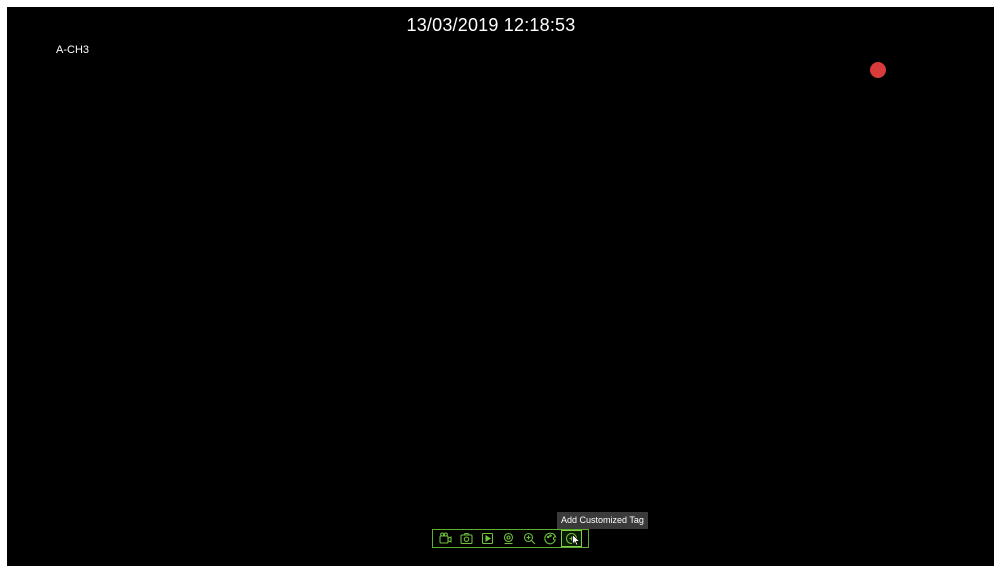  What do you see at coordinates (576, 540) in the screenshot?
I see `mouse-cursor-icon` at bounding box center [576, 540].